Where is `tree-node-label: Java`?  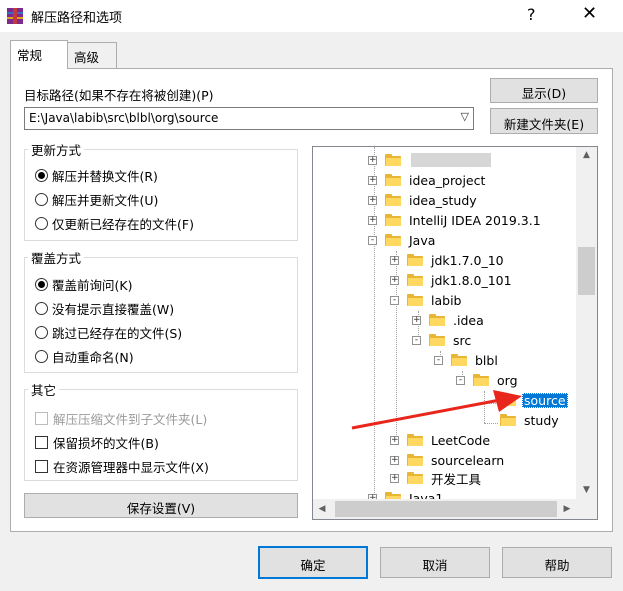 tree-node-label: Java is located at coordinates (422, 240).